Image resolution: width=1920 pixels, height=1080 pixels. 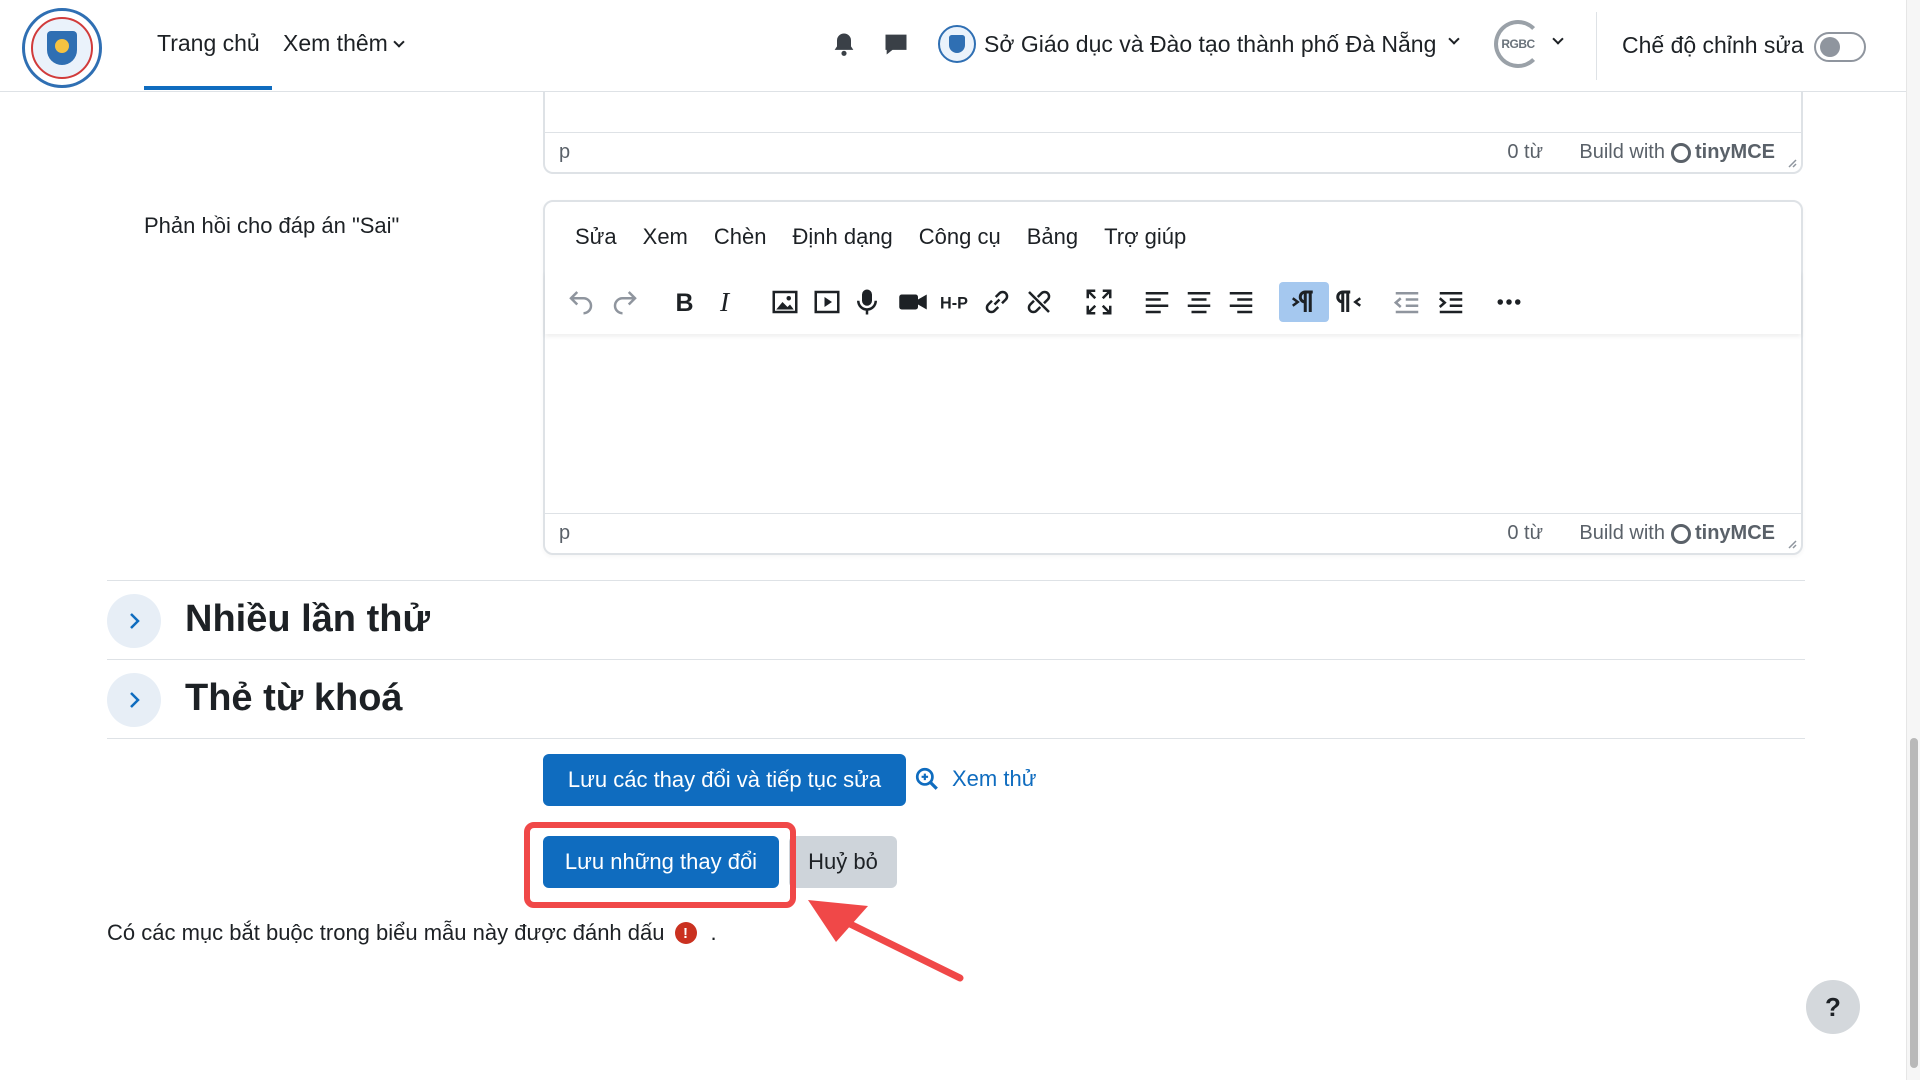 I want to click on svg-text: I, so click(x=725, y=302).